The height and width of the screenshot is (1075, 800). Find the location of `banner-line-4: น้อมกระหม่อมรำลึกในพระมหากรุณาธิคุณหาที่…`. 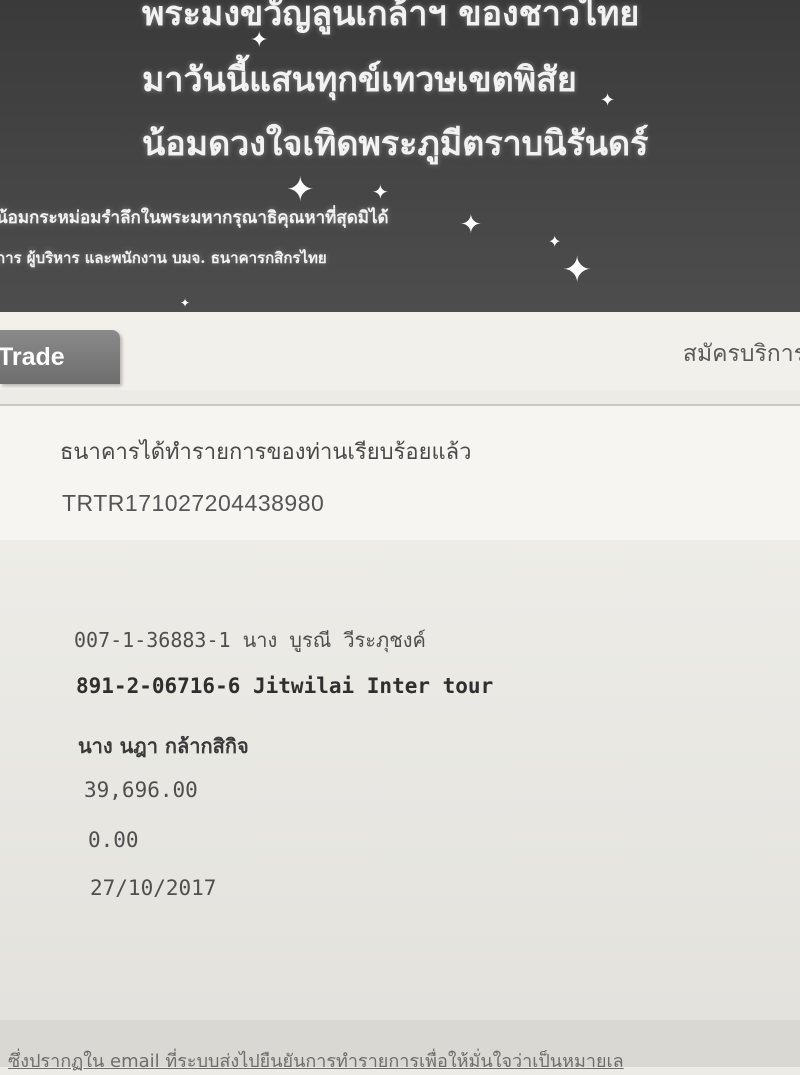

banner-line-4: น้อมกระหม่อมรำลึกในพระมหากรุณาธิคุณหาที่… is located at coordinates (194, 218).